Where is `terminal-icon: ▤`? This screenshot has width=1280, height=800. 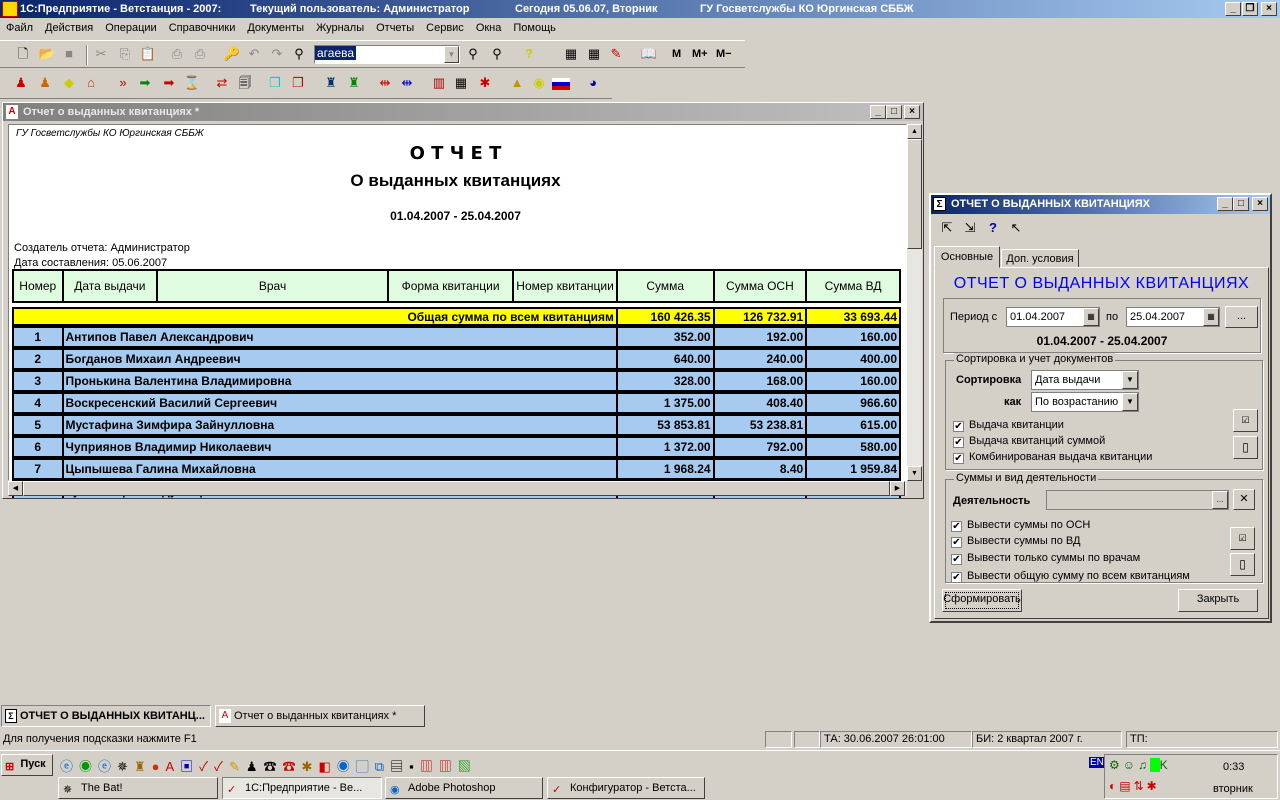 terminal-icon: ▤ is located at coordinates (399, 766).